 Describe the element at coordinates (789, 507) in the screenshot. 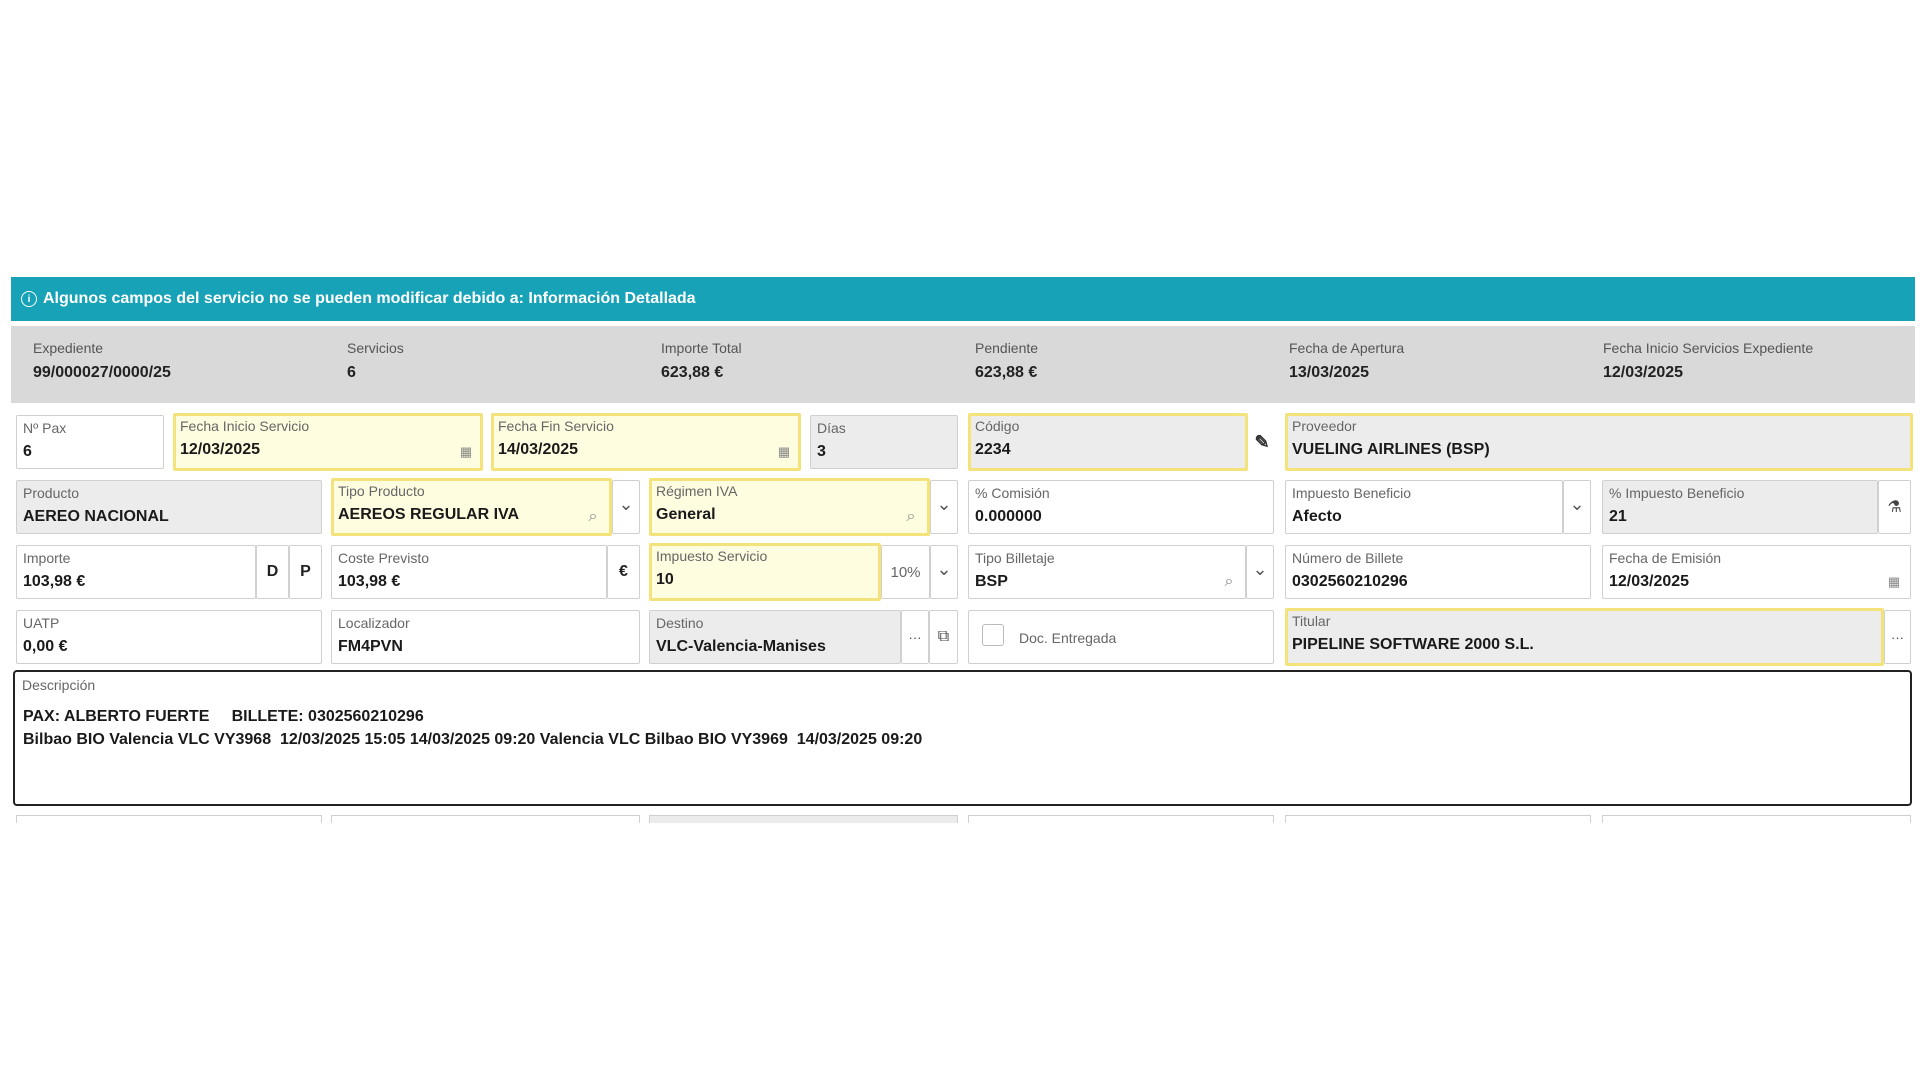

I see `regimen-iva-field: Régimen IVA General ⌕` at that location.